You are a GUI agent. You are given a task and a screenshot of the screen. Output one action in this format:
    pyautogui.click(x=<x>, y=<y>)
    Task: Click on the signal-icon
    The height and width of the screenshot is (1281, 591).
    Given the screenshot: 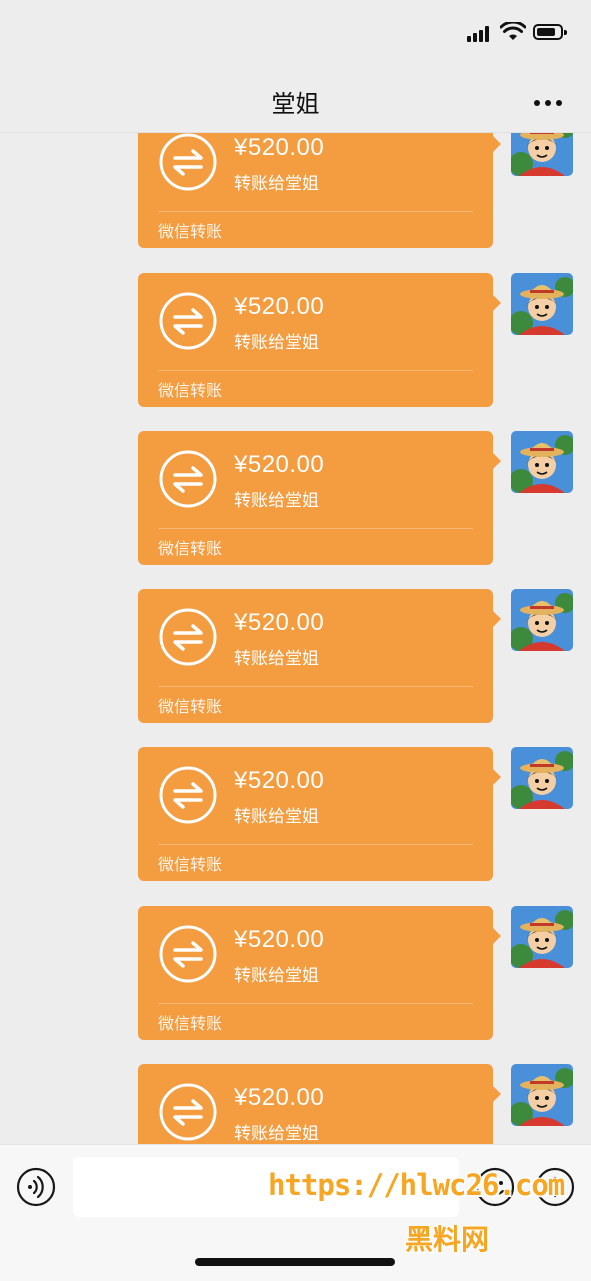 What is the action you would take?
    pyautogui.click(x=480, y=34)
    